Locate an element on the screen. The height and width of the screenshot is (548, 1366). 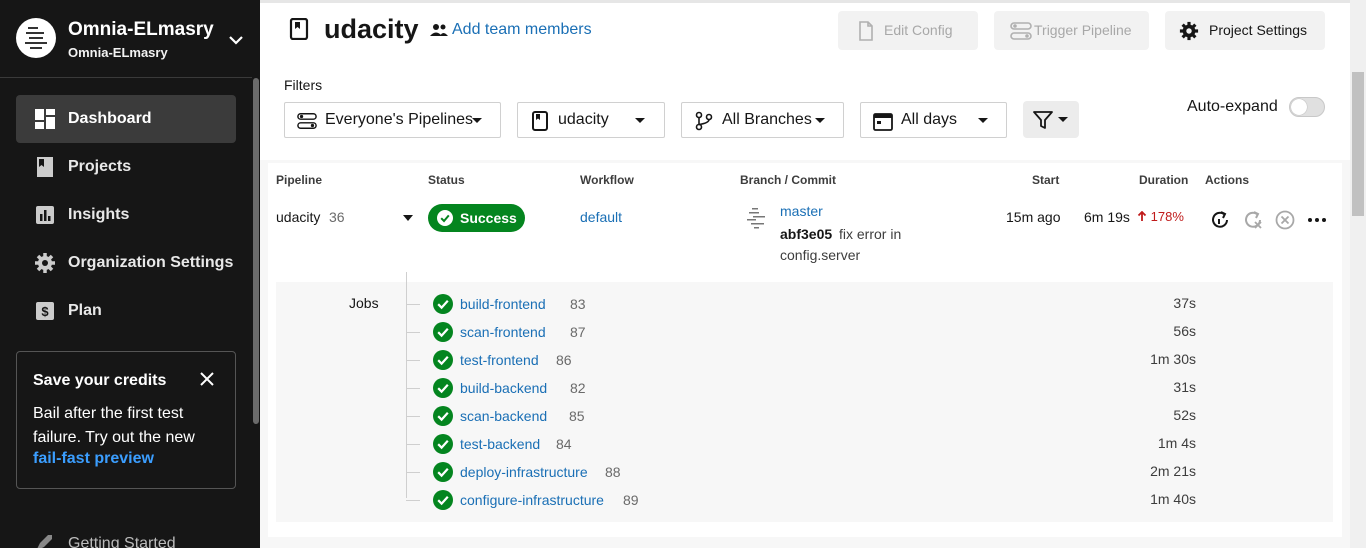
job-name: configure-infrastructure is located at coordinates (532, 500).